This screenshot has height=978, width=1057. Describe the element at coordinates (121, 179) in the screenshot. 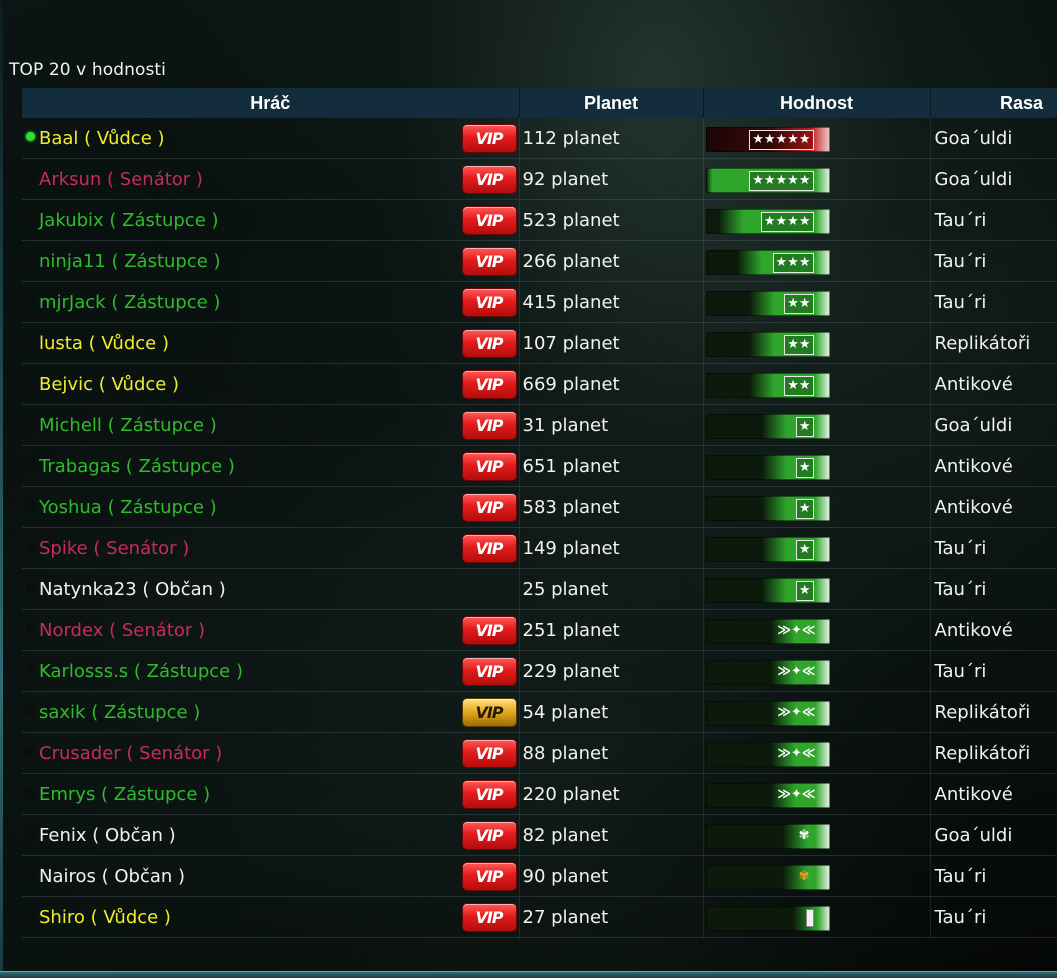

I see `player-name-link: Arksun ( Senátor )` at that location.